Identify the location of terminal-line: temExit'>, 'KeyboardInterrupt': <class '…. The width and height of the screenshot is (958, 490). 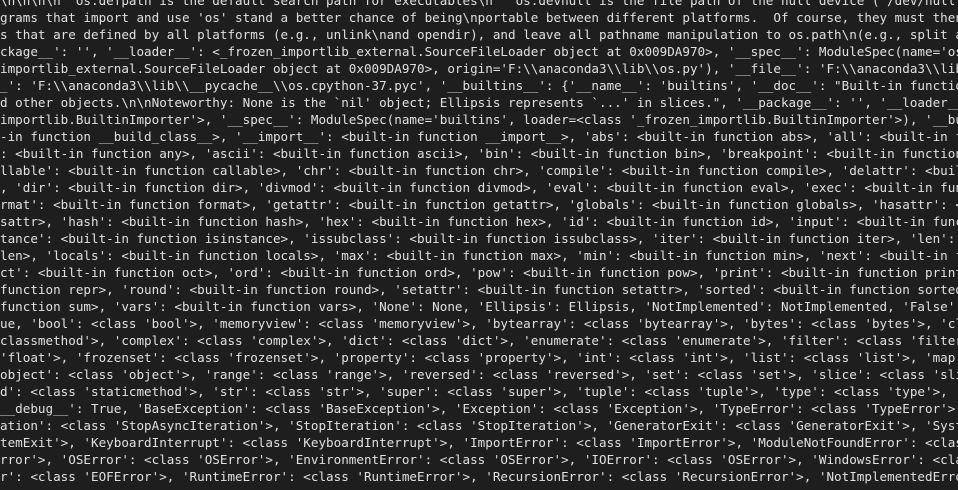
(479, 442).